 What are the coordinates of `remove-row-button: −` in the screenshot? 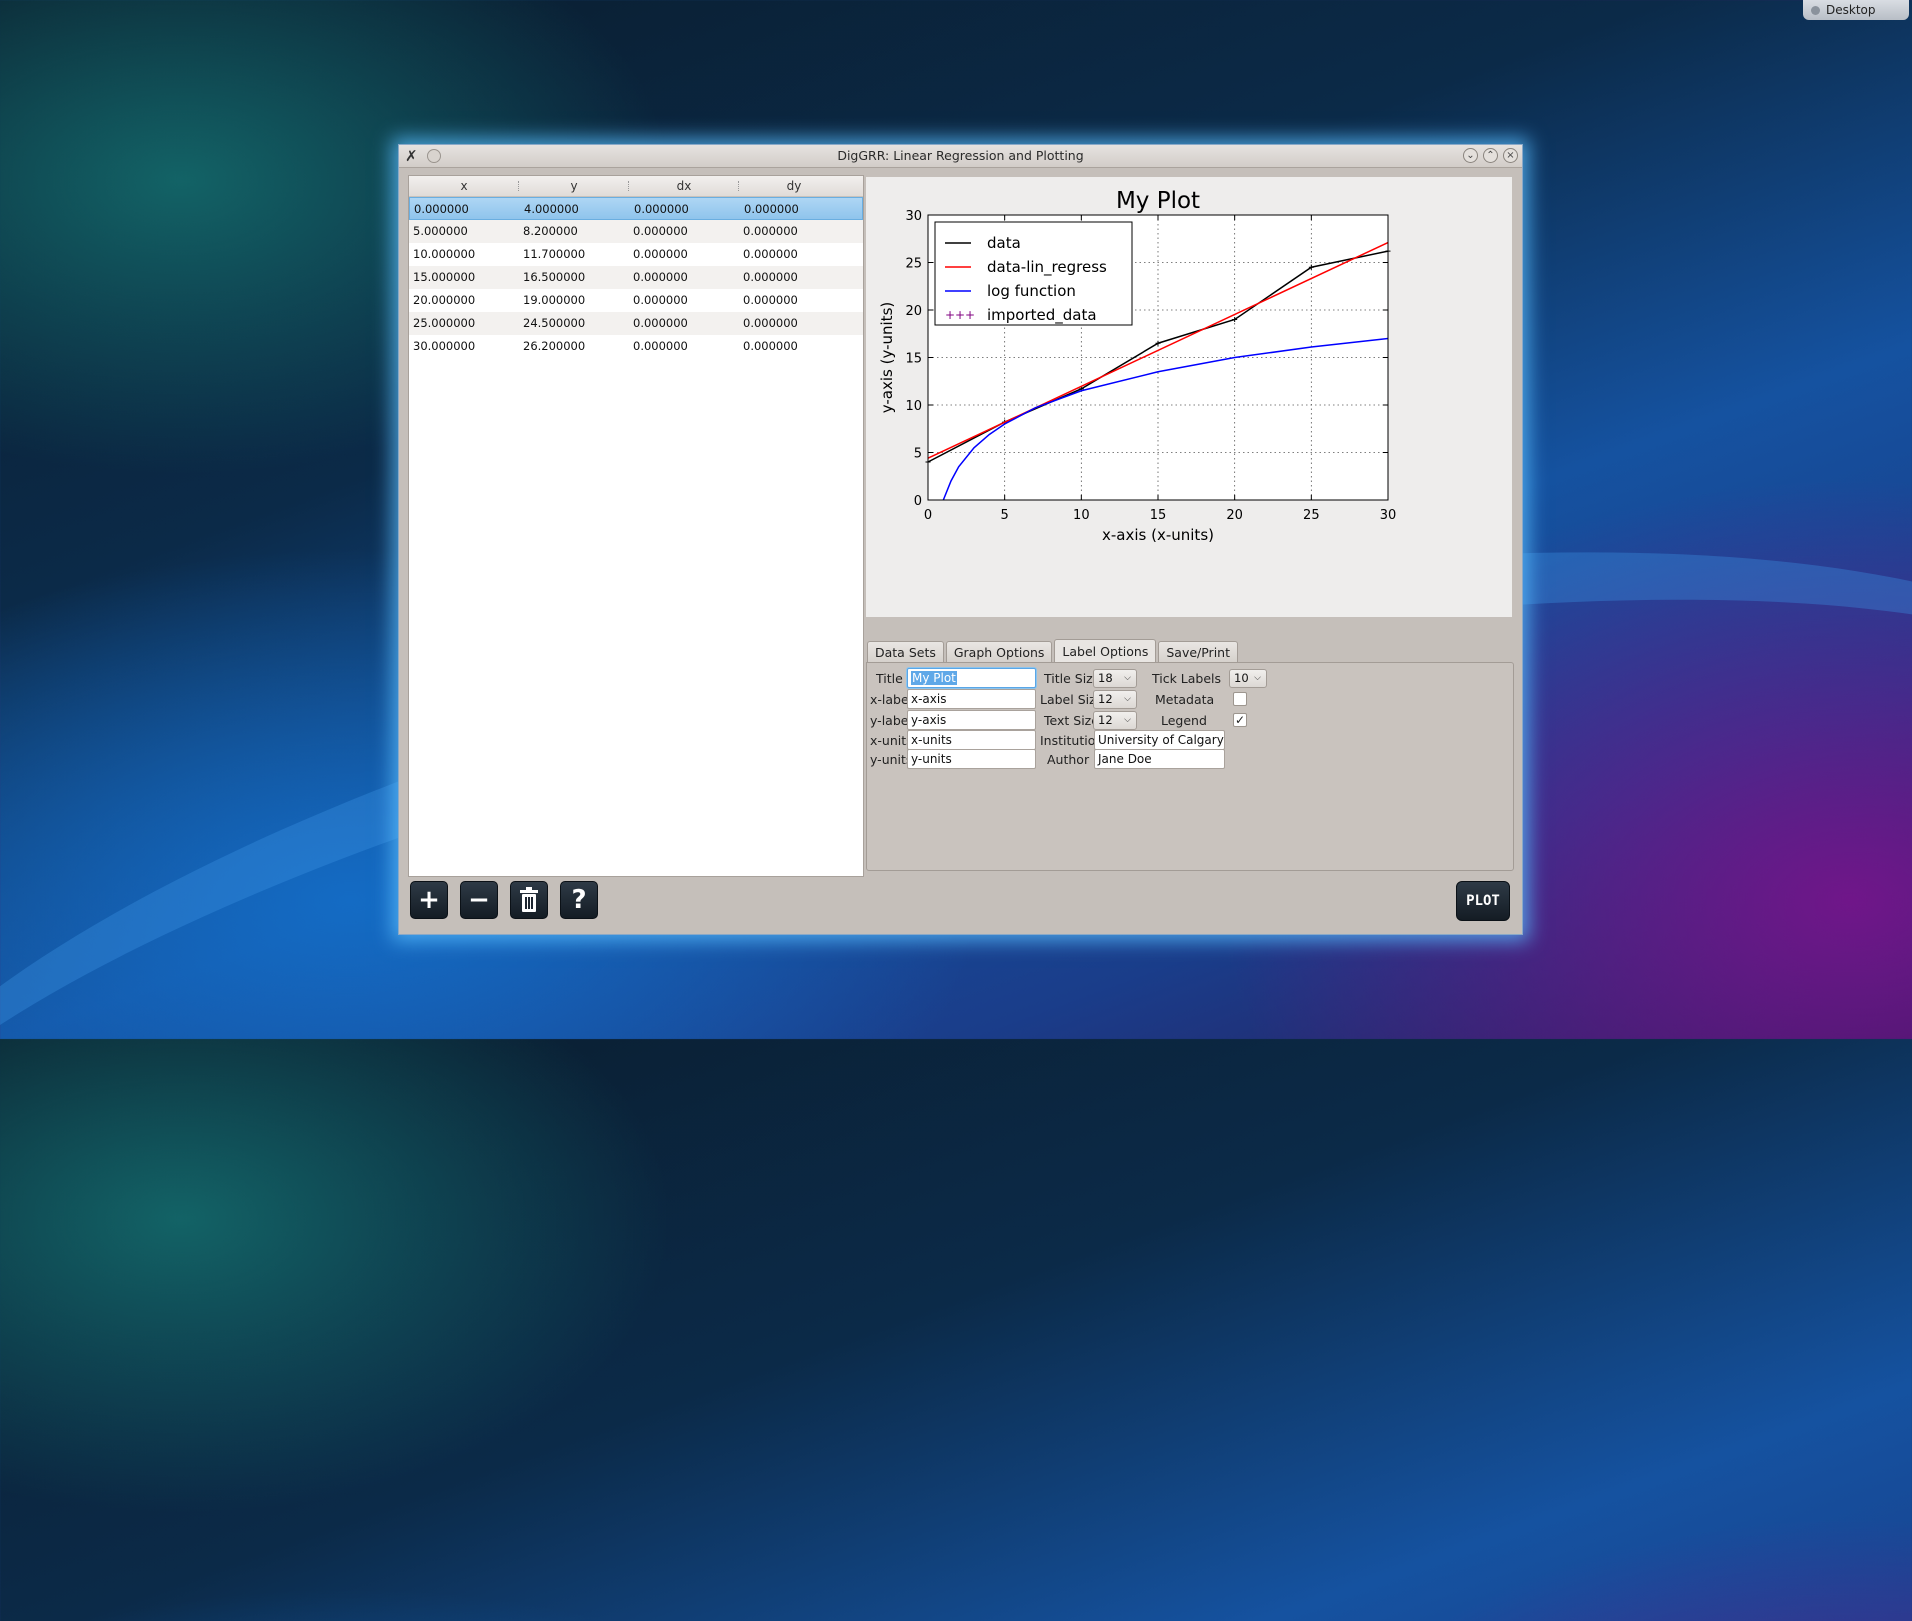 It's located at (479, 900).